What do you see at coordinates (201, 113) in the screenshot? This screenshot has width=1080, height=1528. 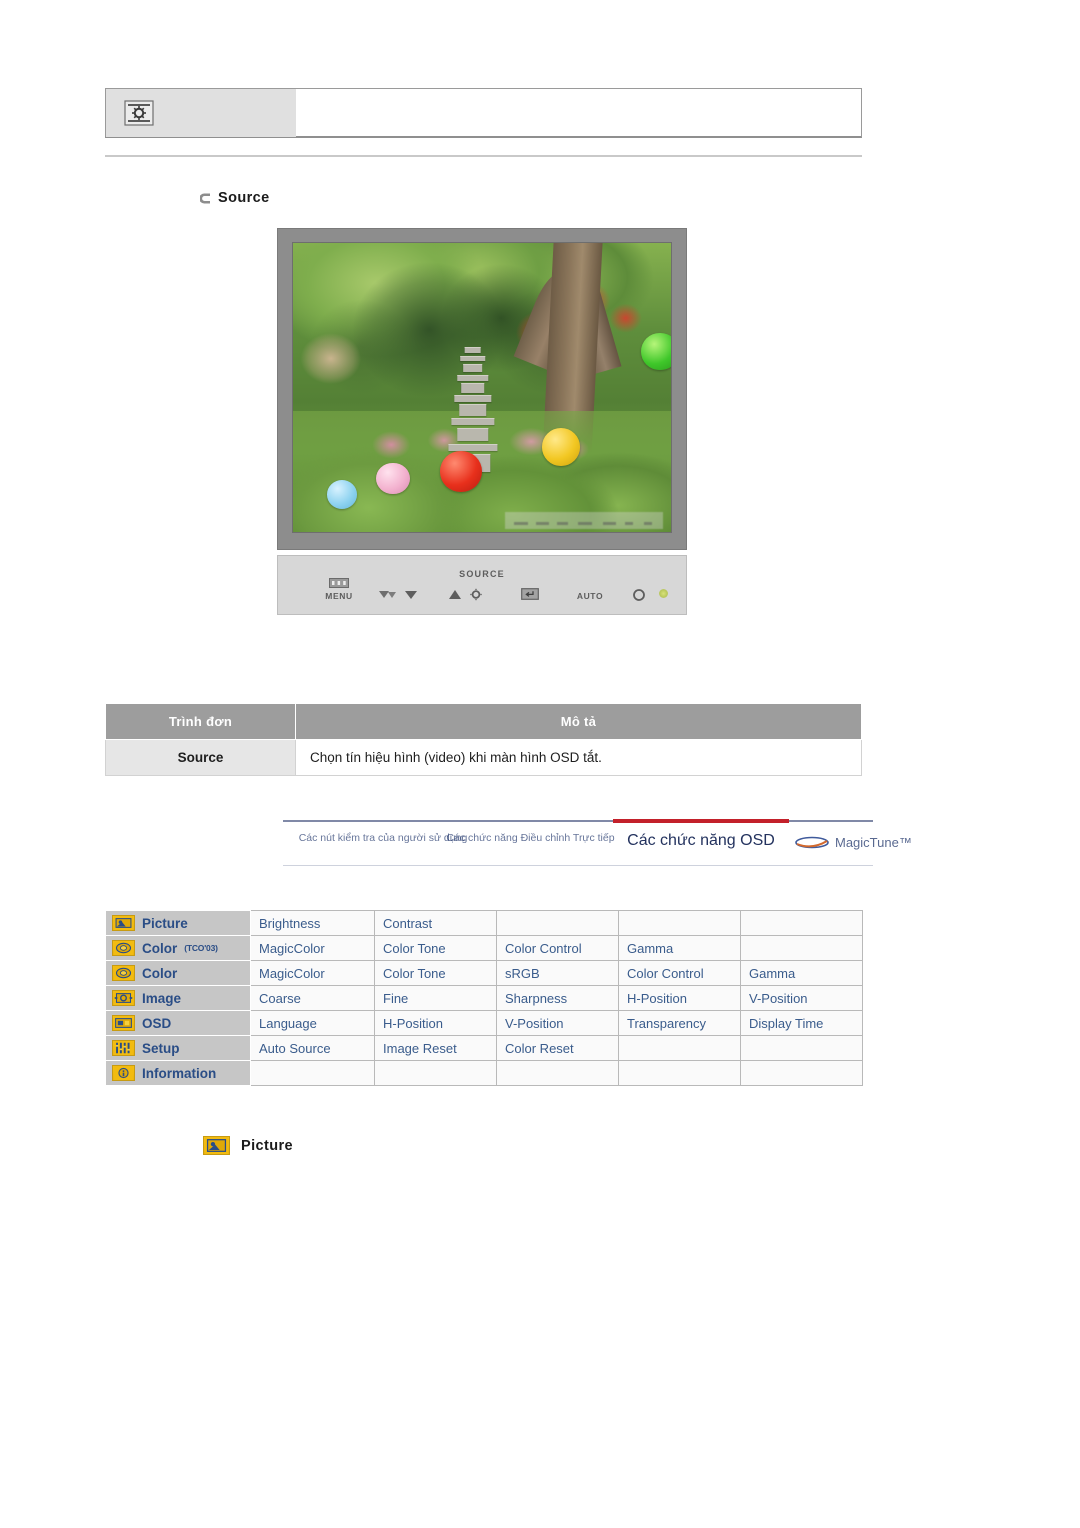 I see `header-active-tab` at bounding box center [201, 113].